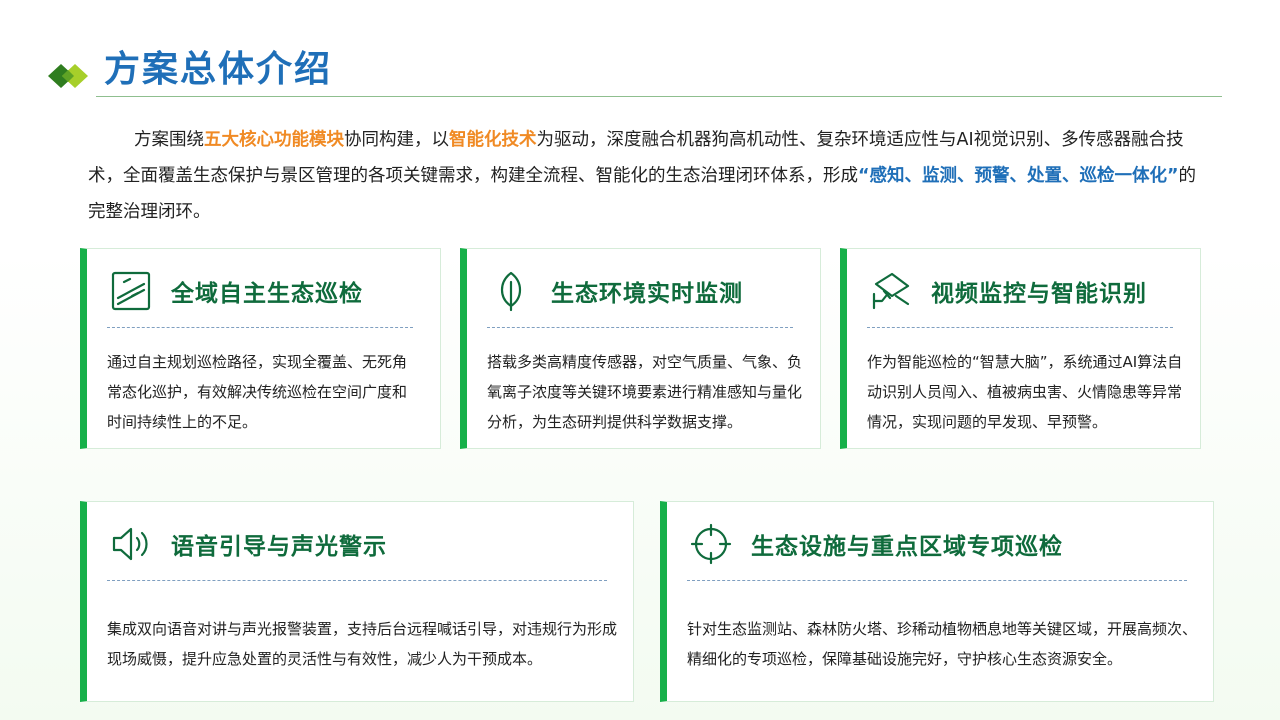  I want to click on card-title: 语音引导与声光警示, so click(279, 547).